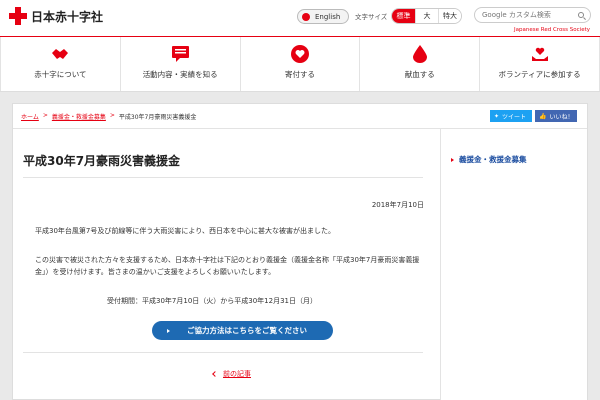 The image size is (600, 400). Describe the element at coordinates (371, 17) in the screenshot. I see `font-size-label: 文字サイズ` at that location.